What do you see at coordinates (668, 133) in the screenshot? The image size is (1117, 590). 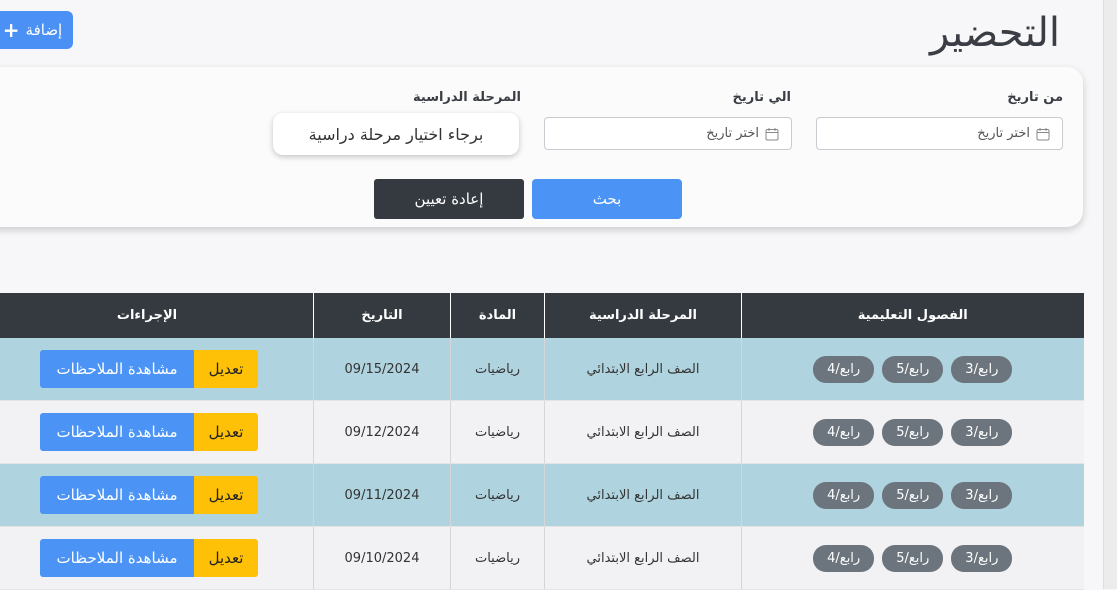 I see `to-date-input: اختر تاريخ` at bounding box center [668, 133].